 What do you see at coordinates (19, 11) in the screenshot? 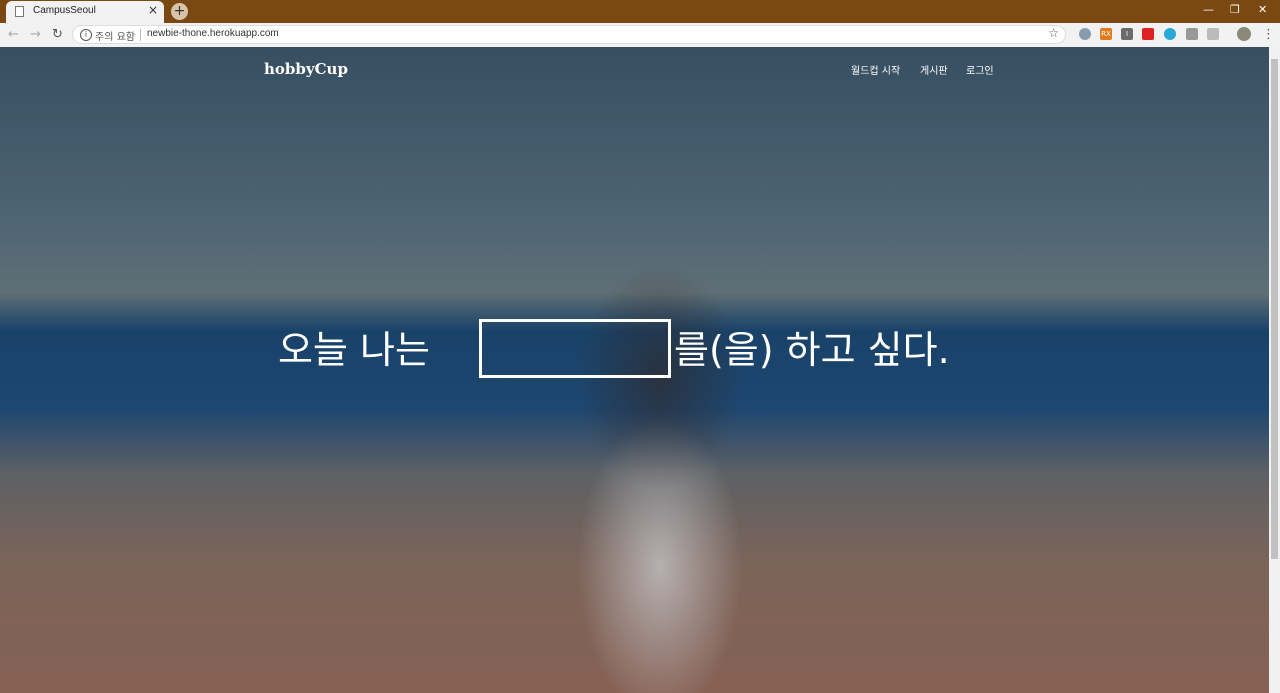
I see `page-icon` at bounding box center [19, 11].